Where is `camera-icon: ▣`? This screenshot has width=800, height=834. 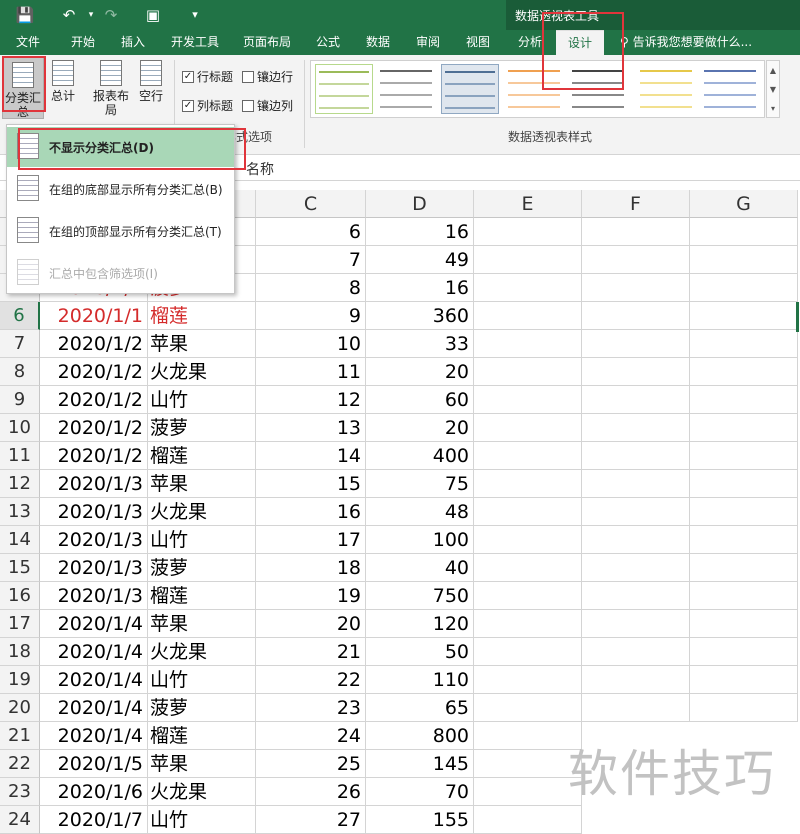
camera-icon: ▣ is located at coordinates (153, 15).